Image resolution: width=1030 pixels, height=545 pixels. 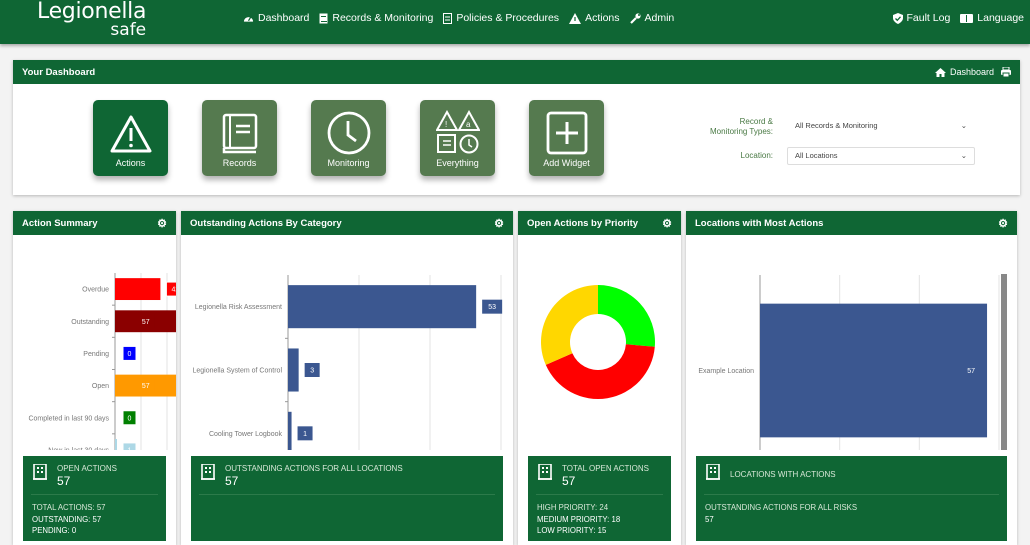 What do you see at coordinates (248, 18) in the screenshot?
I see `dashboard-icon` at bounding box center [248, 18].